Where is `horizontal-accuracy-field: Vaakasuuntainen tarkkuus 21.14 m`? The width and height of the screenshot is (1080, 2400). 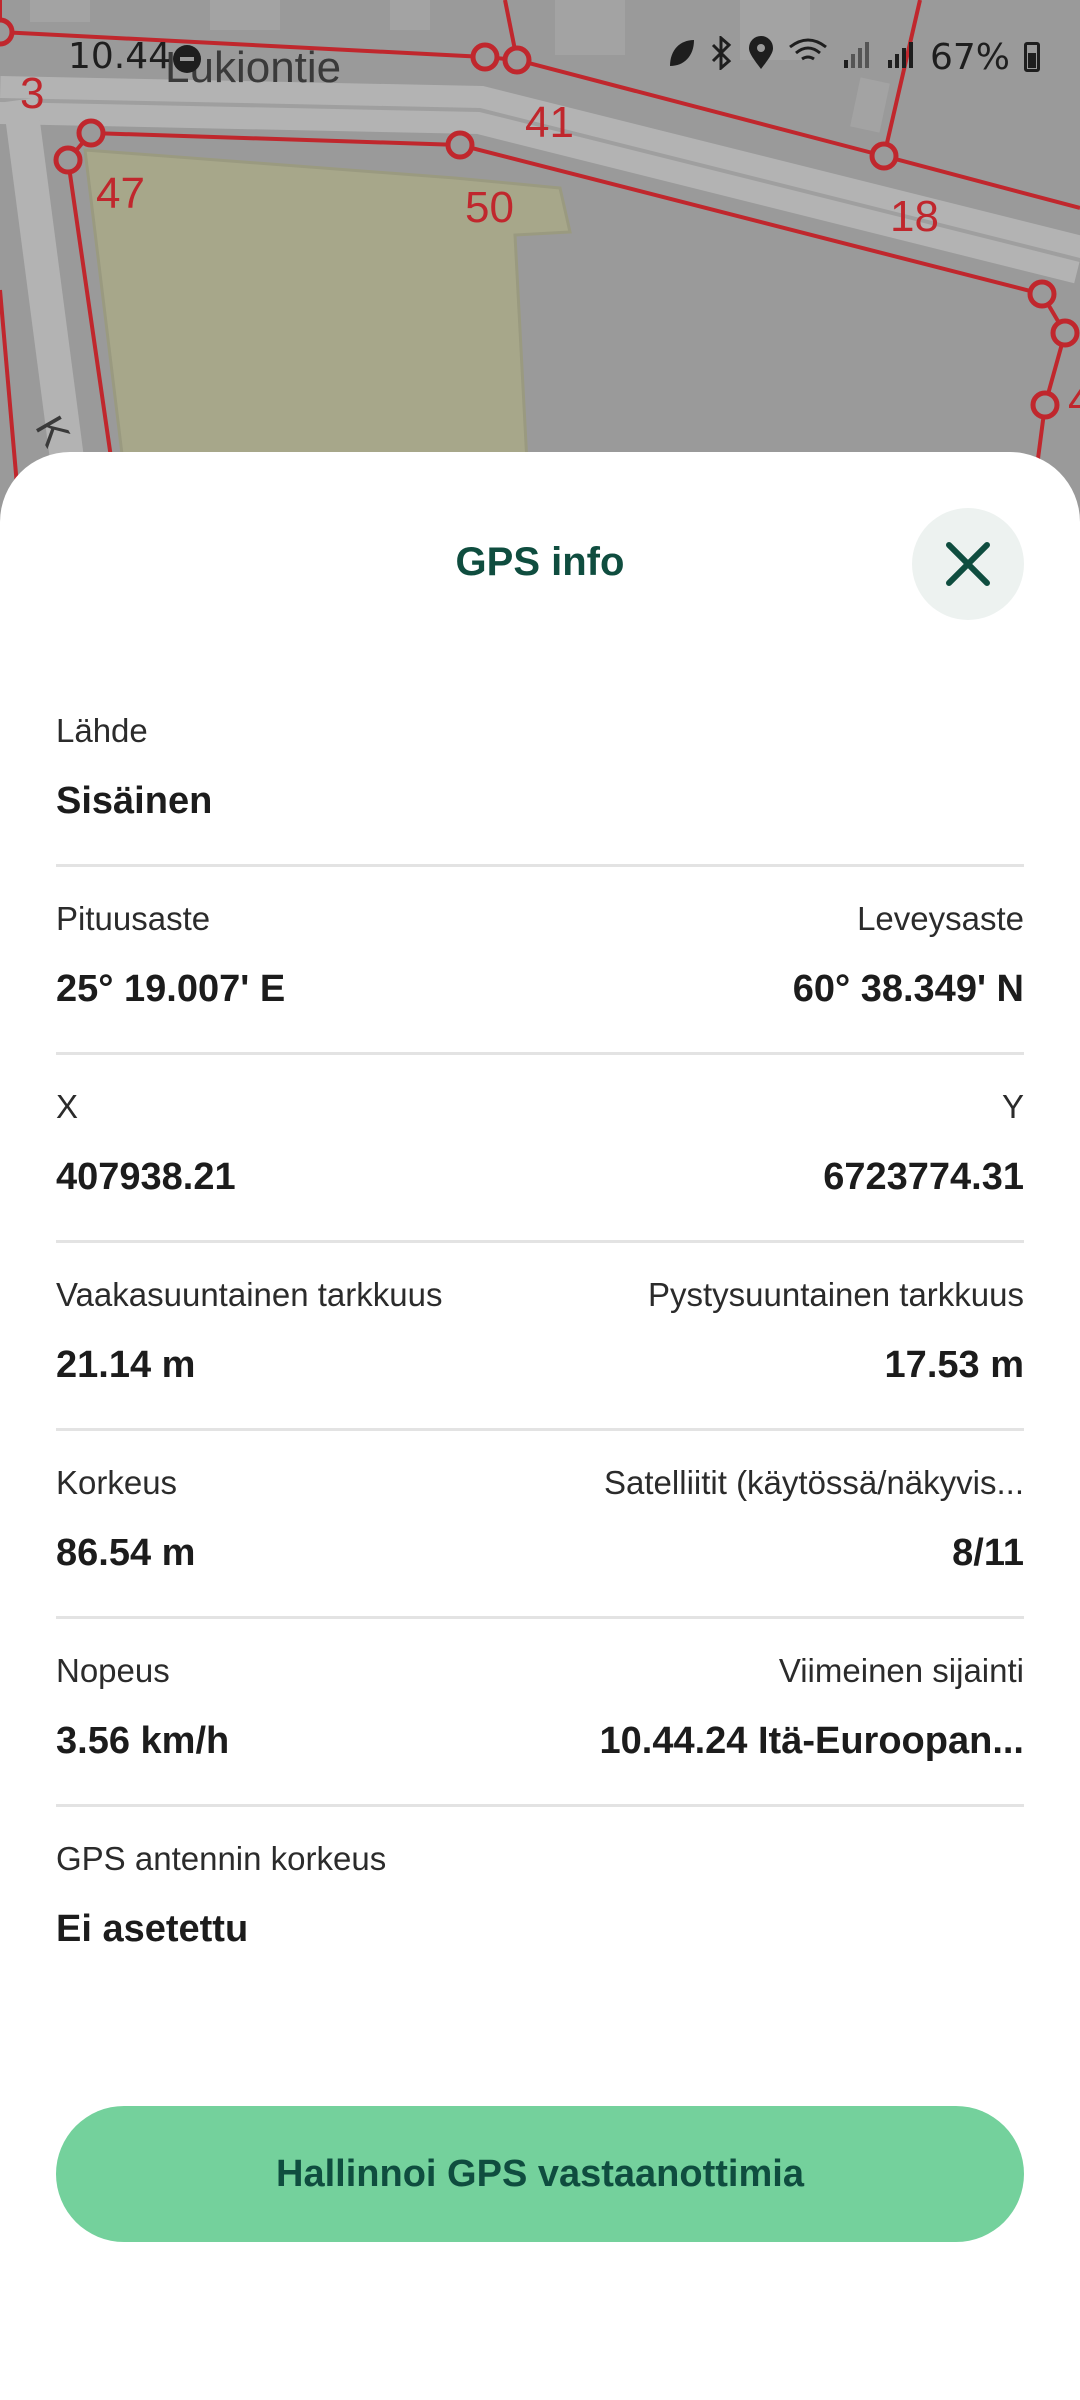 horizontal-accuracy-field: Vaakasuuntainen tarkkuus 21.14 m is located at coordinates (249, 1331).